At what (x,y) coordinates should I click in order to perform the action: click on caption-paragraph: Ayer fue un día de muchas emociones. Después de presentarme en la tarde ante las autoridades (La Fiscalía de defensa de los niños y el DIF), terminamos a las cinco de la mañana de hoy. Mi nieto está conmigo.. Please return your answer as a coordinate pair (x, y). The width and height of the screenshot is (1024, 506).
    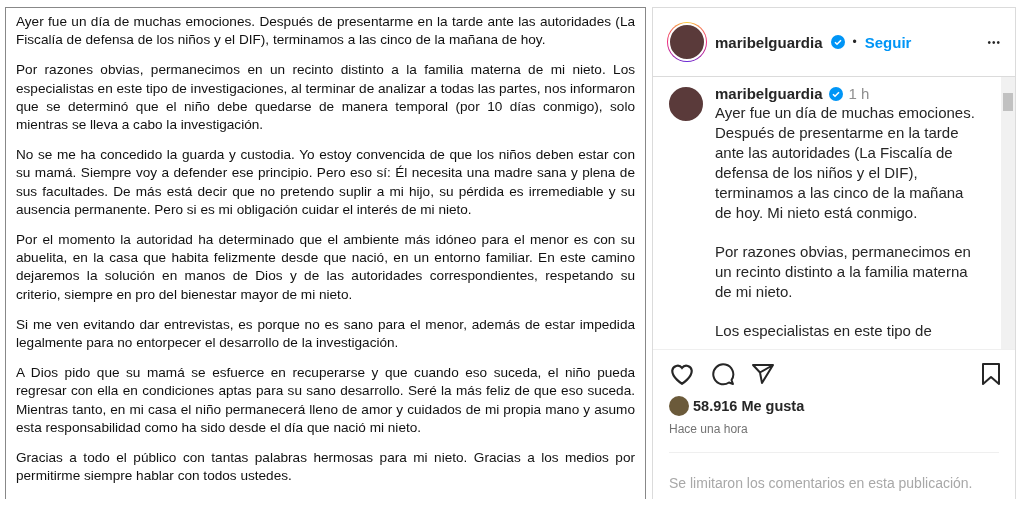
    Looking at the image, I should click on (845, 163).